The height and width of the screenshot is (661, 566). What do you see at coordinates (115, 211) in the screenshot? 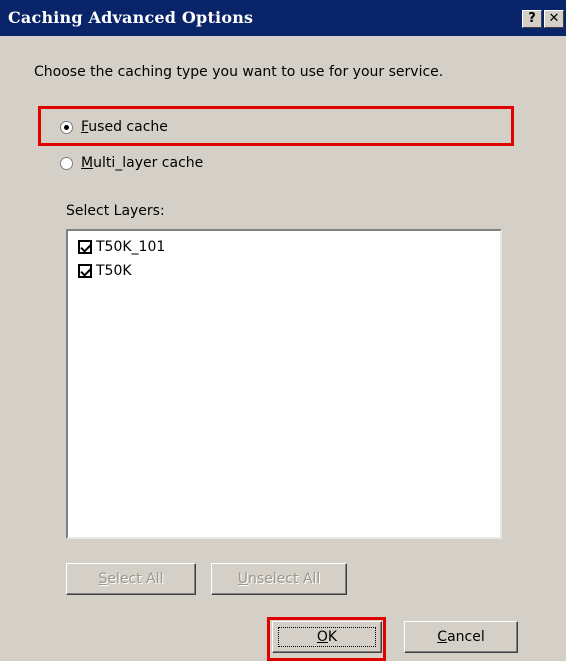
I see `select-layers-label: Select Layers:` at bounding box center [115, 211].